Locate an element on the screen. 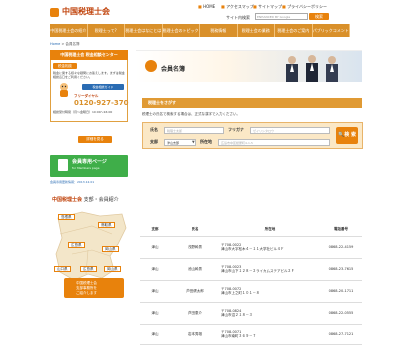  nav-item-association: 税理士会はなにとは is located at coordinates (144, 30).